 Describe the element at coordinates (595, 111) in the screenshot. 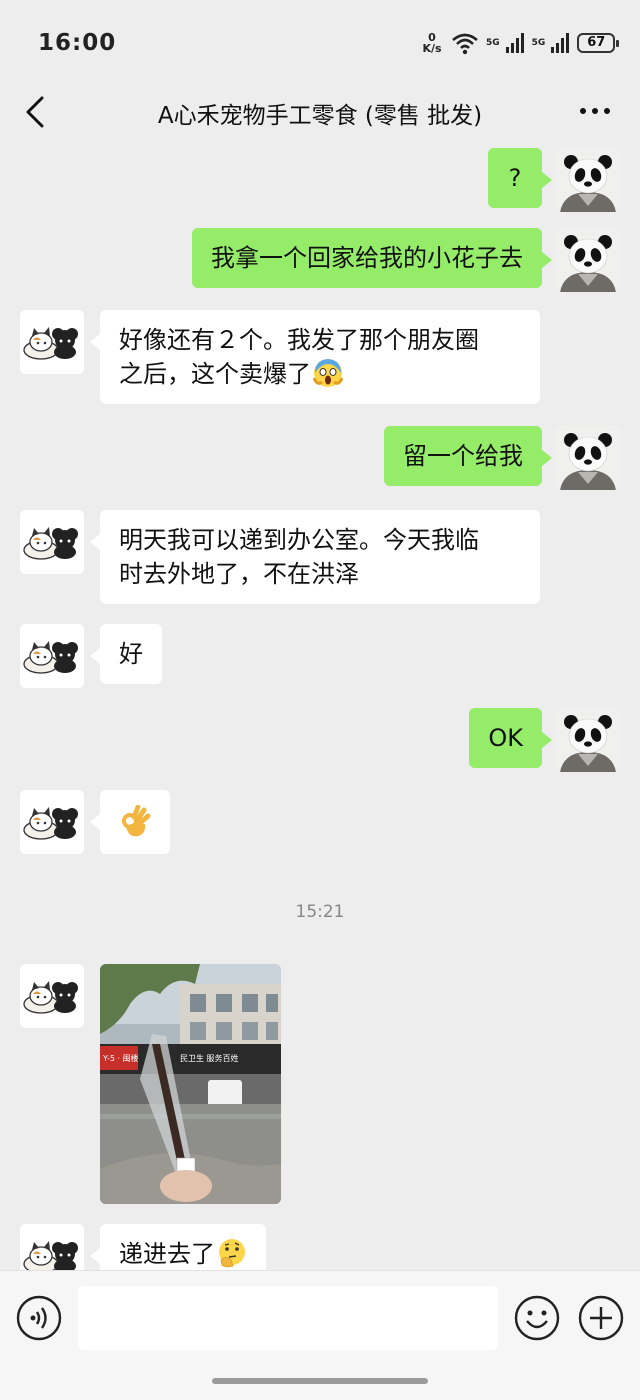

I see `more-icon` at that location.